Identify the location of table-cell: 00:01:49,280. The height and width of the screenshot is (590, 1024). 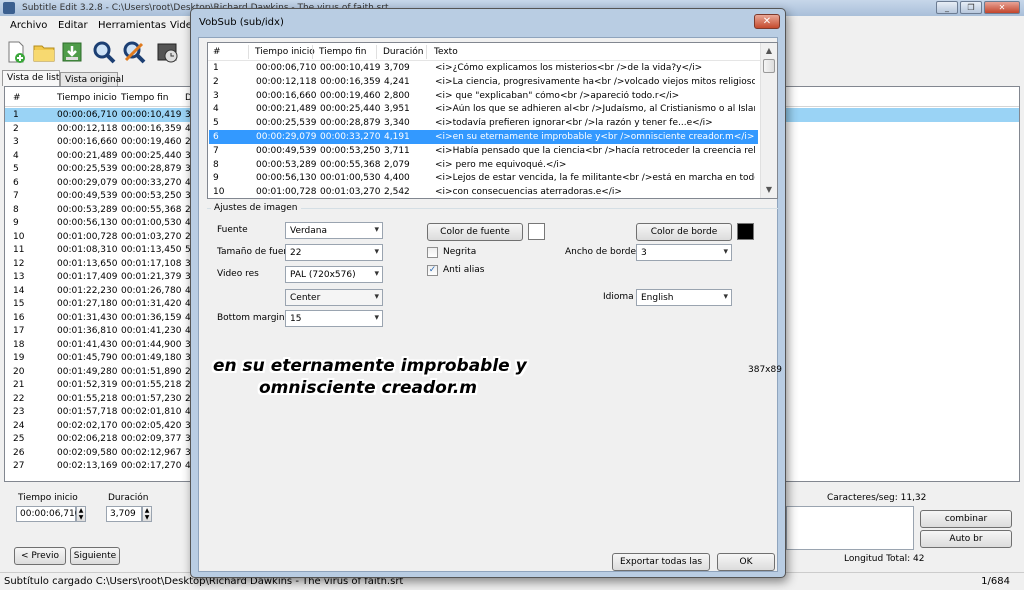
(87, 371).